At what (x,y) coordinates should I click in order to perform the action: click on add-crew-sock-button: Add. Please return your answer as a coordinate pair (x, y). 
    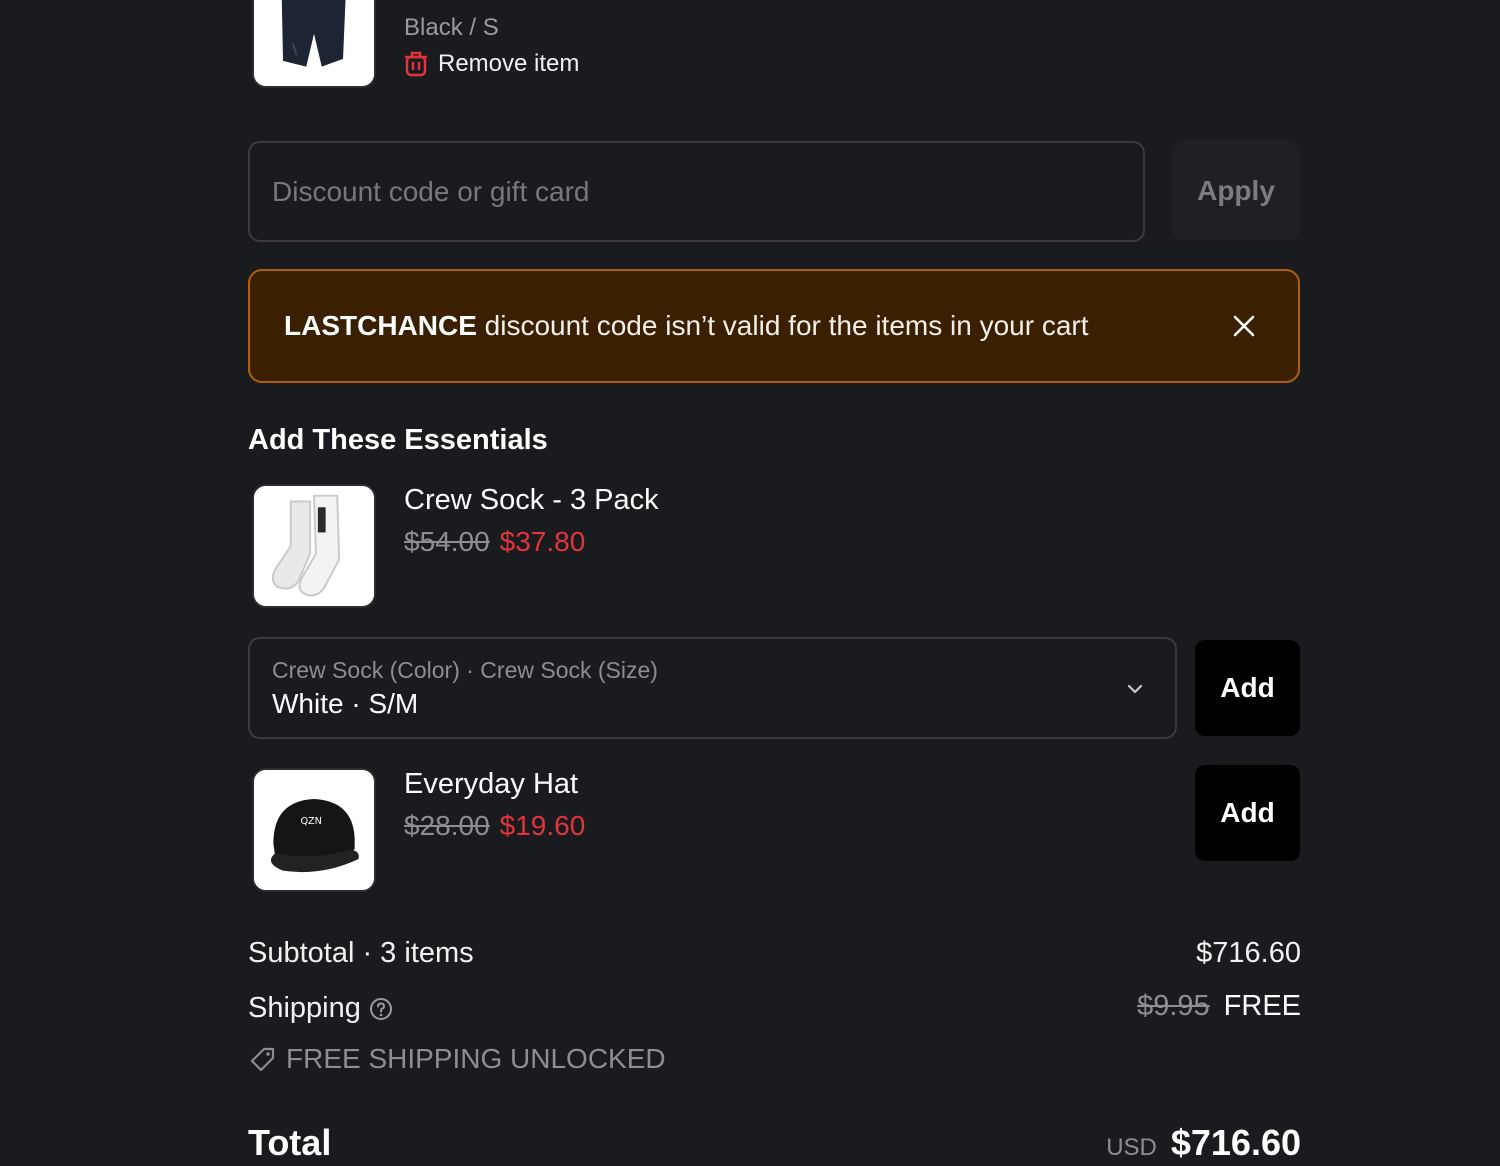
    Looking at the image, I should click on (1247, 688).